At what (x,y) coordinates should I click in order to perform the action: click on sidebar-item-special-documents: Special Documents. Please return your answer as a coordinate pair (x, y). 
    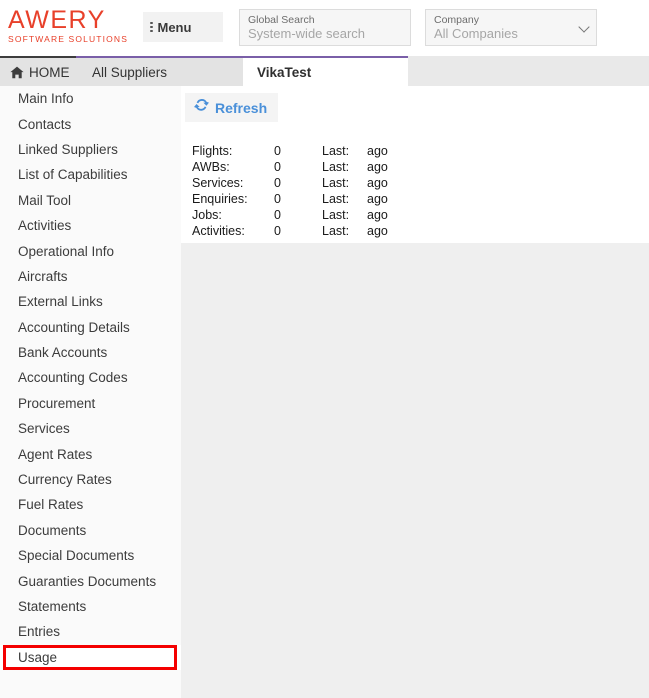
    Looking at the image, I should click on (90, 555).